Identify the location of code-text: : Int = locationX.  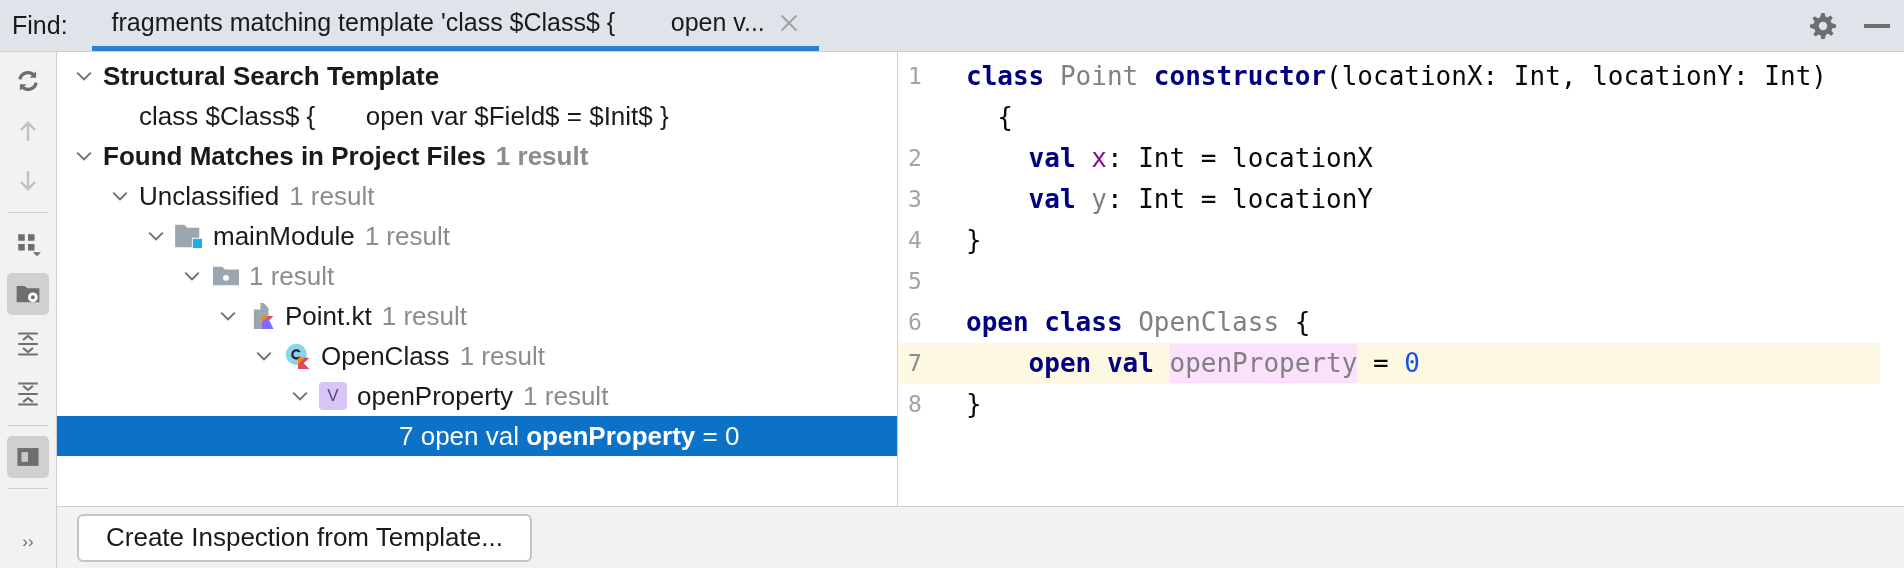
(1239, 158).